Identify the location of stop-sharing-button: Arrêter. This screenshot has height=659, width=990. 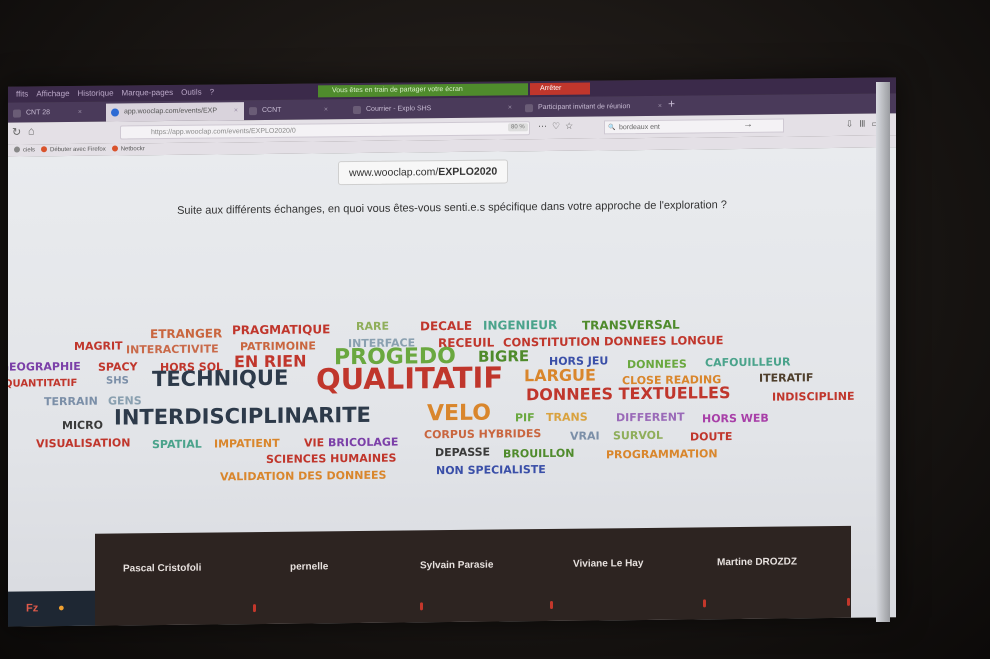
(560, 89).